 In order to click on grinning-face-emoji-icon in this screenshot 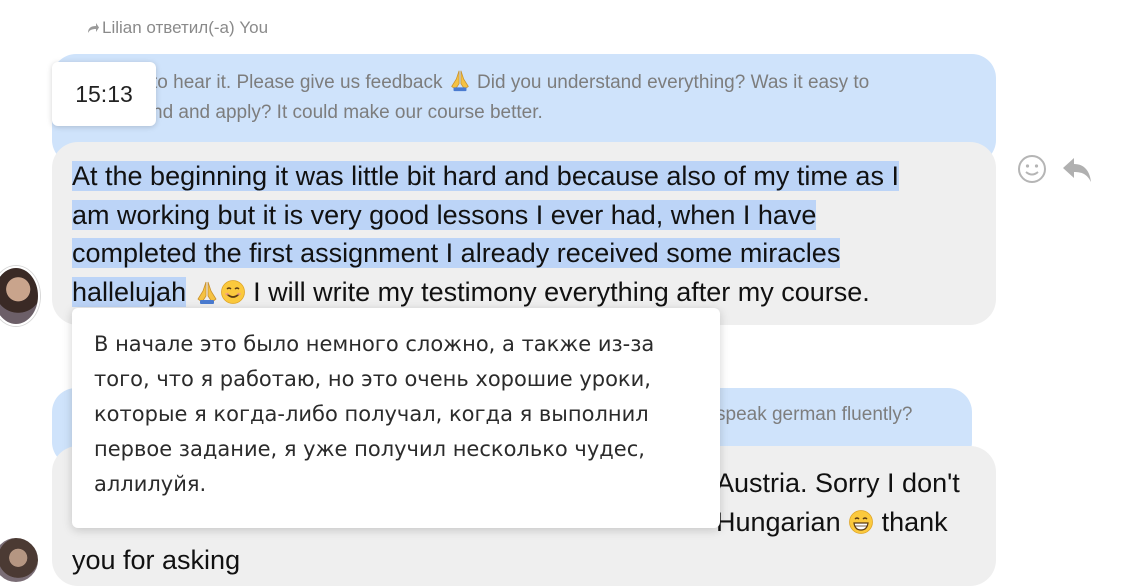, I will do `click(861, 521)`.